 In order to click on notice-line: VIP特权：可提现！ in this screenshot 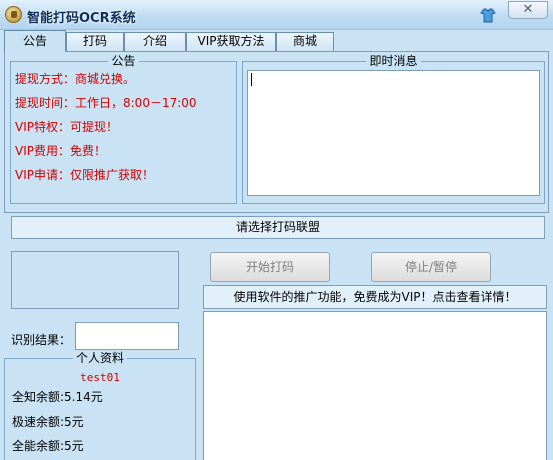, I will do `click(66, 127)`.